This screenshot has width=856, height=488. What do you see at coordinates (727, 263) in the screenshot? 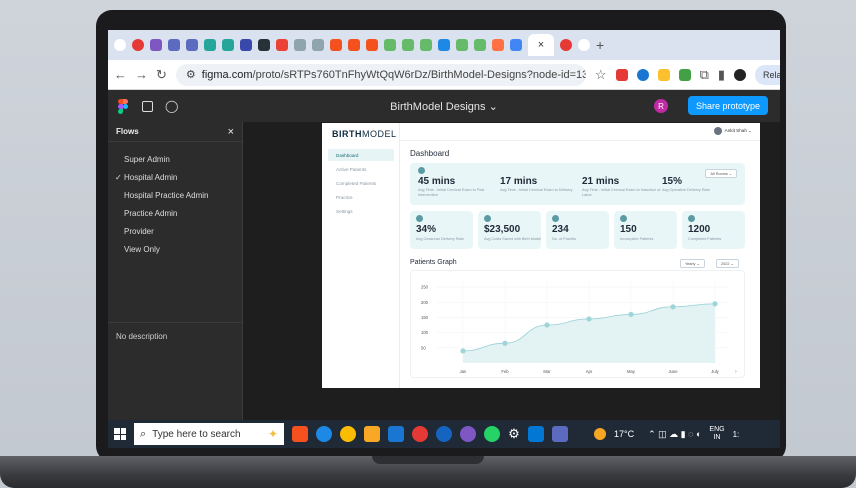
I see `year-dropdown: 2022 ⌄` at bounding box center [727, 263].